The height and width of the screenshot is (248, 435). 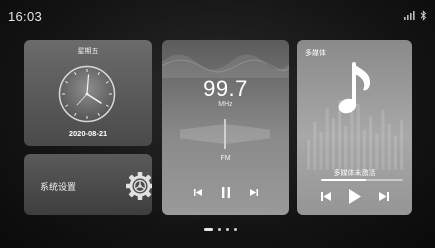 What do you see at coordinates (88, 133) in the screenshot?
I see `date-label: 2020-08-21` at bounding box center [88, 133].